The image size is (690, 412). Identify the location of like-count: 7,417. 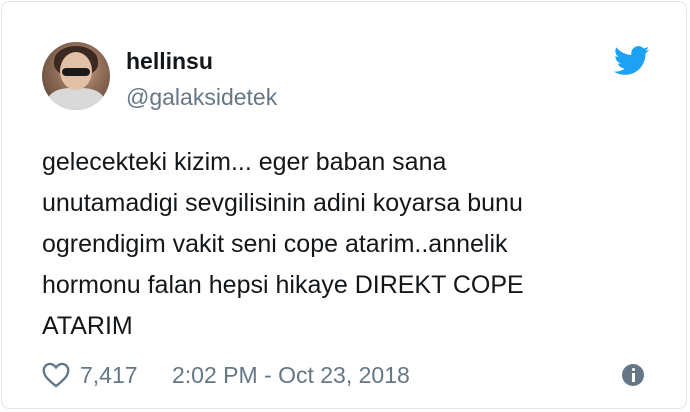
(109, 375).